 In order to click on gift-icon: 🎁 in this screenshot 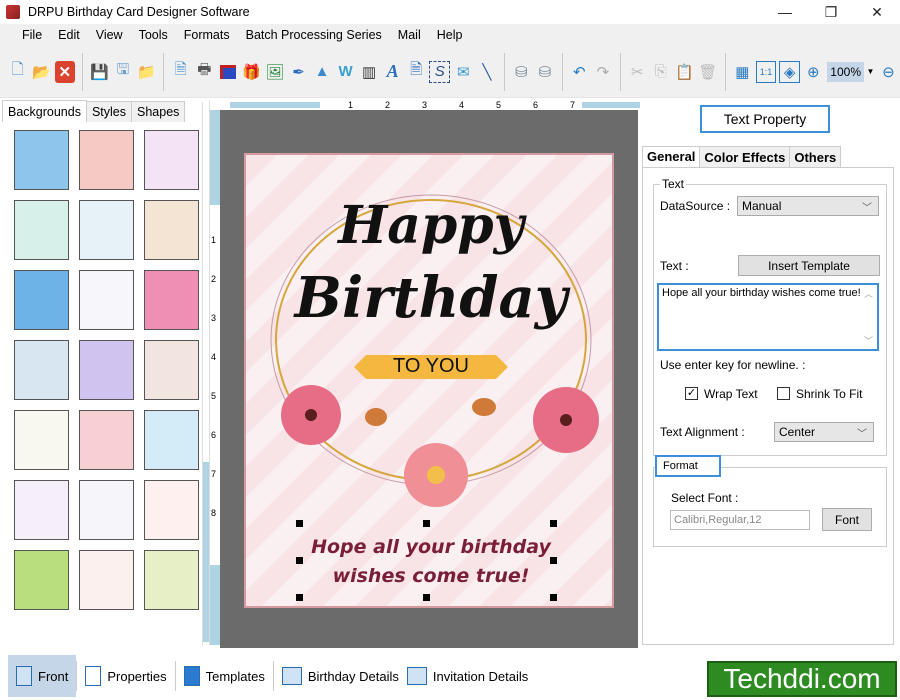, I will do `click(251, 72)`.